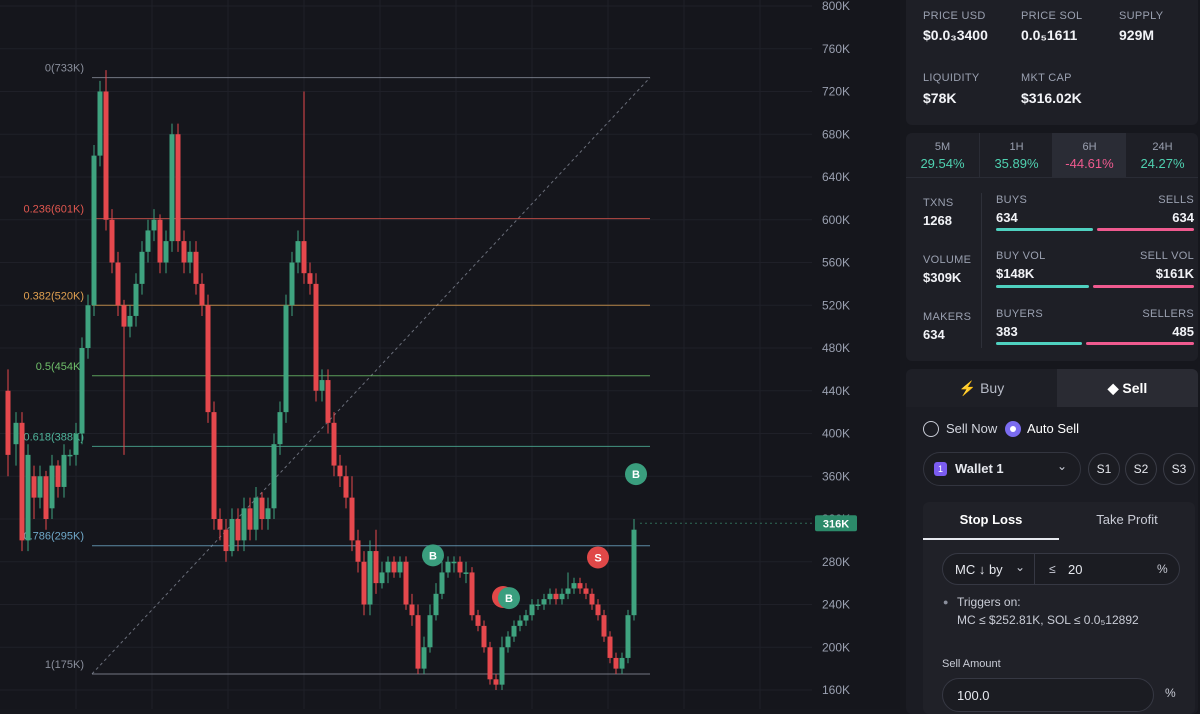 This screenshot has height=714, width=1200. What do you see at coordinates (989, 602) in the screenshot?
I see `triggers-title: Triggers on:` at bounding box center [989, 602].